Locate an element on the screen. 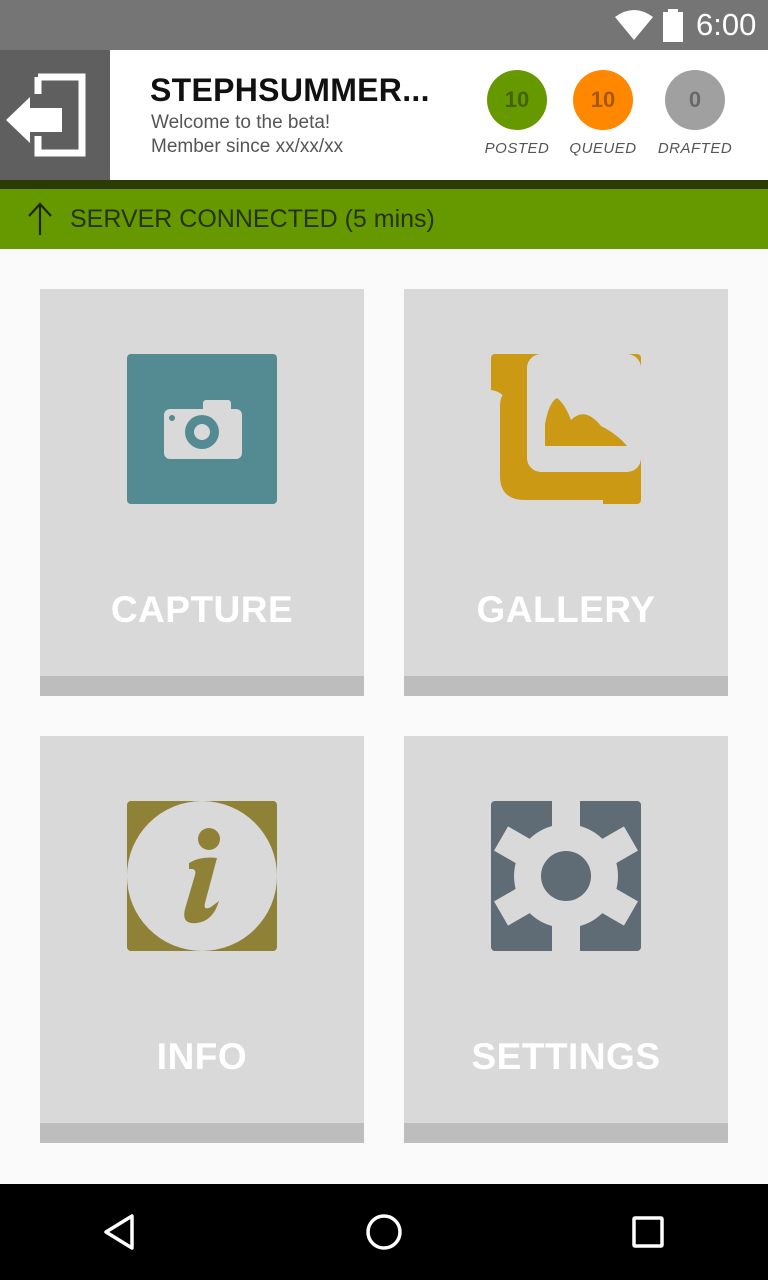  posted-count: 10 is located at coordinates (517, 100).